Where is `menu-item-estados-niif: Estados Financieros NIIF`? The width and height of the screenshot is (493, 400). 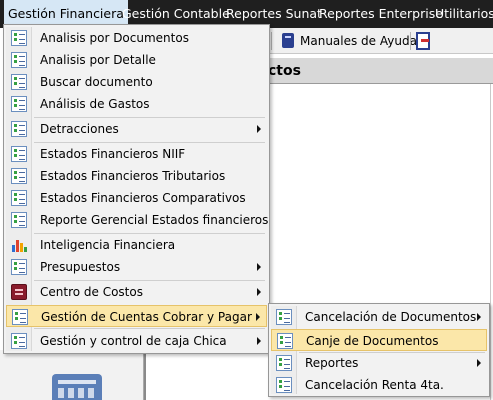 menu-item-estados-niif: Estados Financieros NIIF is located at coordinates (136, 154).